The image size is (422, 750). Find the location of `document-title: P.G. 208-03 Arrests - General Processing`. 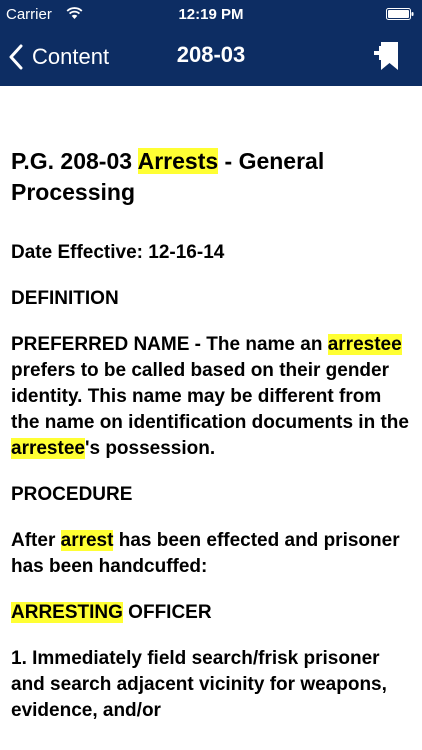

document-title: P.G. 208-03 Arrests - General Processing is located at coordinates (211, 177).